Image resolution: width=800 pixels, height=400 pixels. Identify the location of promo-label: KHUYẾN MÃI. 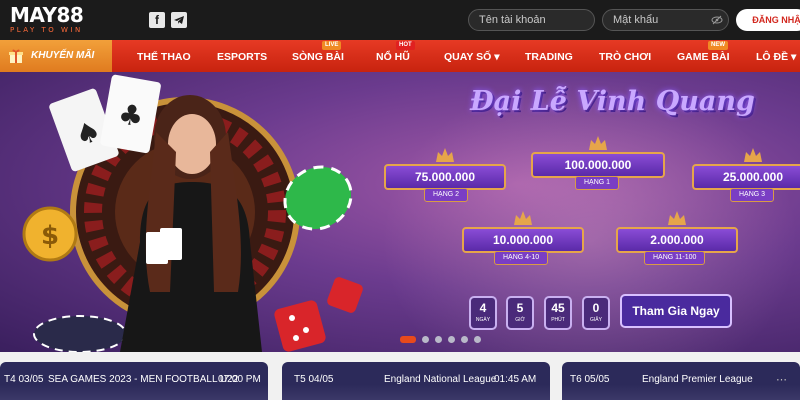
(63, 55).